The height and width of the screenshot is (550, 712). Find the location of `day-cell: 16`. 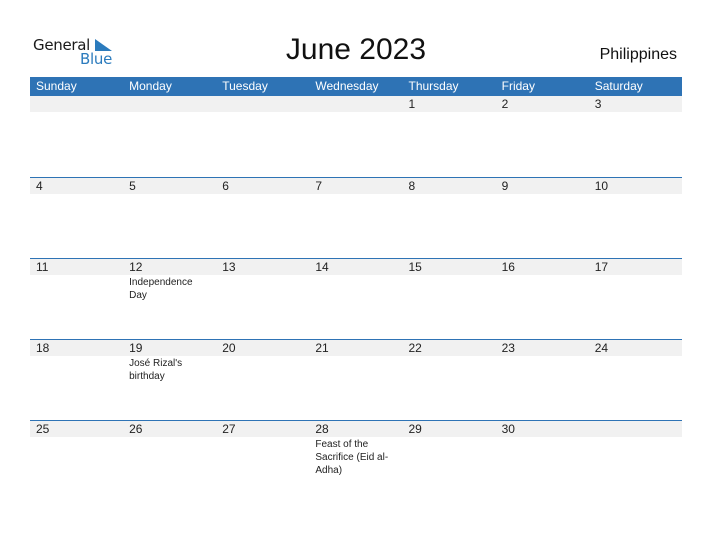

day-cell: 16 is located at coordinates (542, 299).